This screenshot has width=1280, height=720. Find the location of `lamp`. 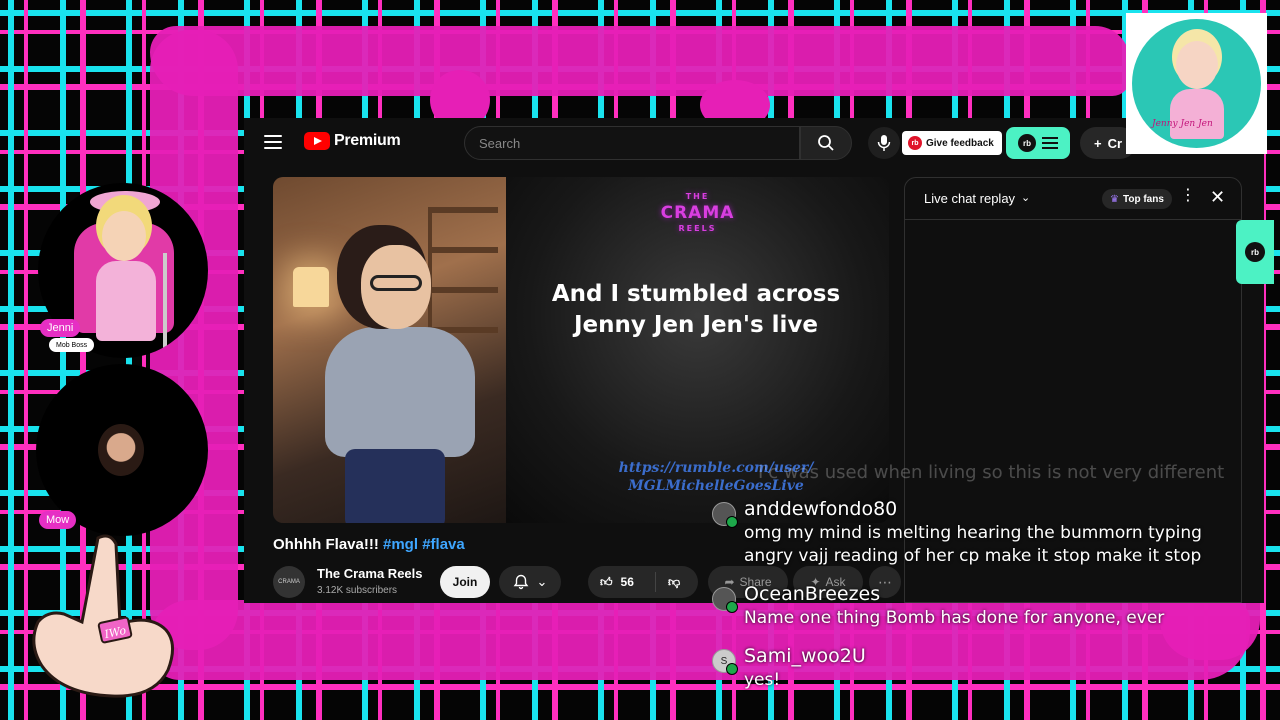

lamp is located at coordinates (311, 287).